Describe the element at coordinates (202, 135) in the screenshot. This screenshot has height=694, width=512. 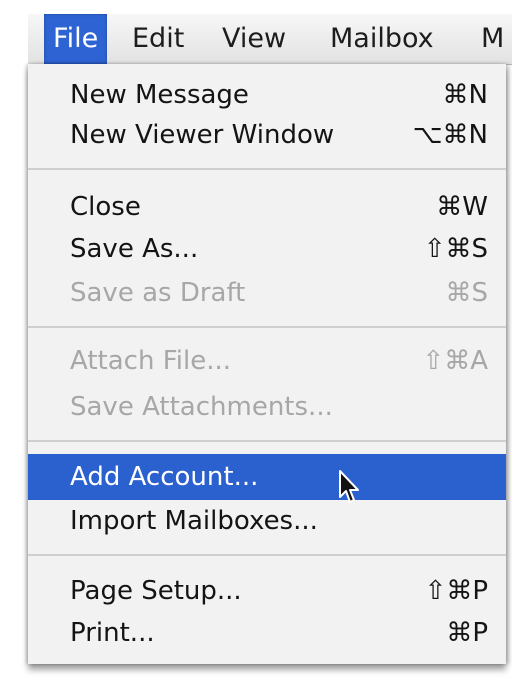
I see `menu-item-label: New Viewer Window` at that location.